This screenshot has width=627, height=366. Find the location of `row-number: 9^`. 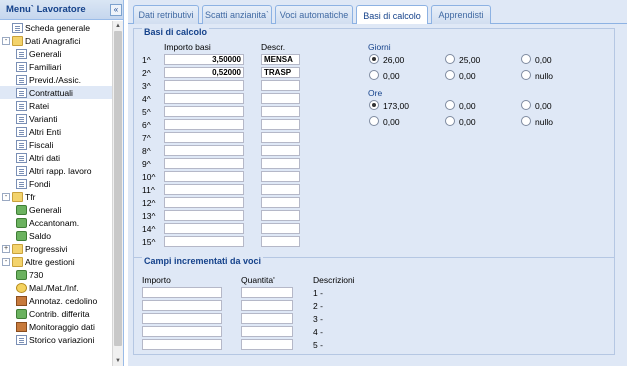

row-number: 9^ is located at coordinates (146, 164).